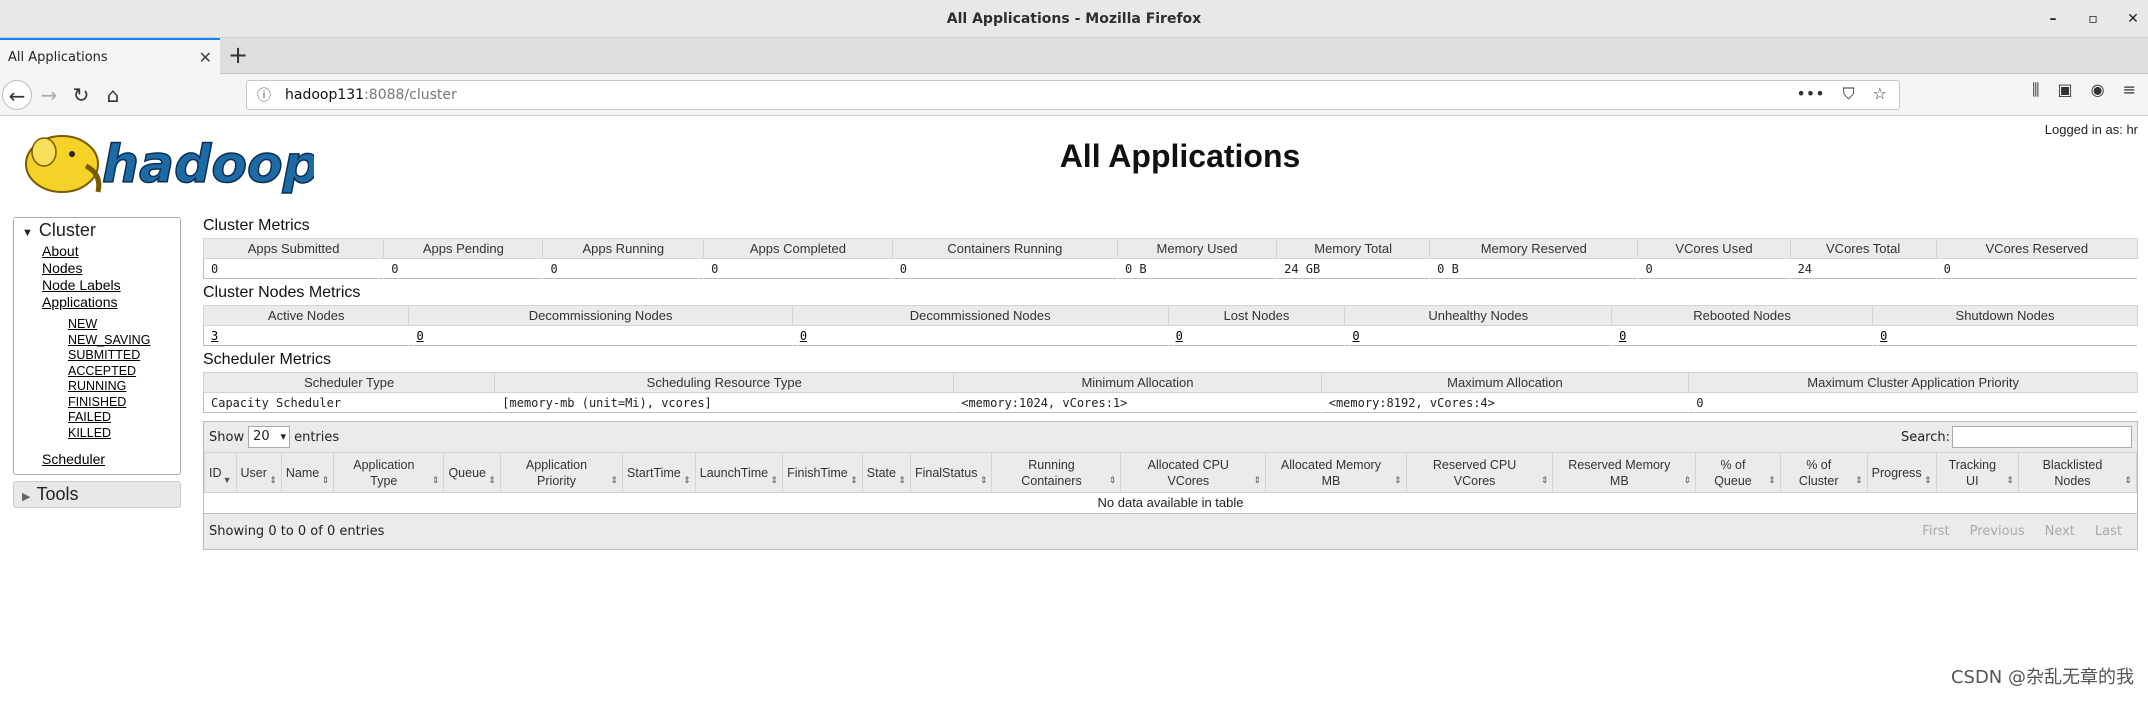 The height and width of the screenshot is (703, 2148). What do you see at coordinates (1714, 248) in the screenshot?
I see `metric-header: VCores Used` at bounding box center [1714, 248].